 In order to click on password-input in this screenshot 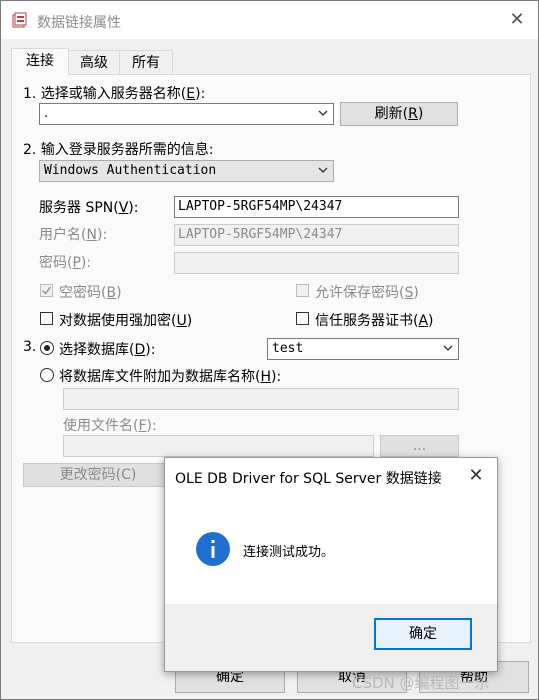, I will do `click(316, 263)`.